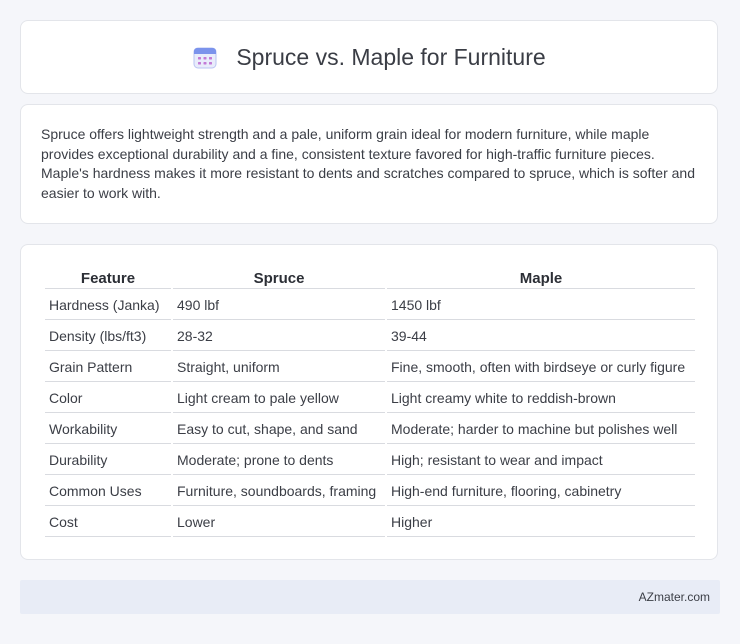  I want to click on spruce-cell: Furniture, soundboards, framing, so click(279, 491).